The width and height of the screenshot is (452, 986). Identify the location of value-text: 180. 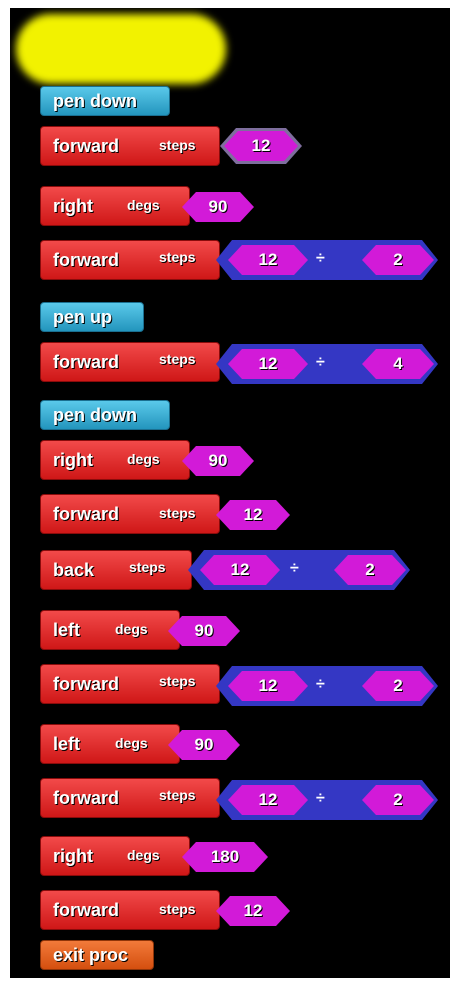
(225, 856).